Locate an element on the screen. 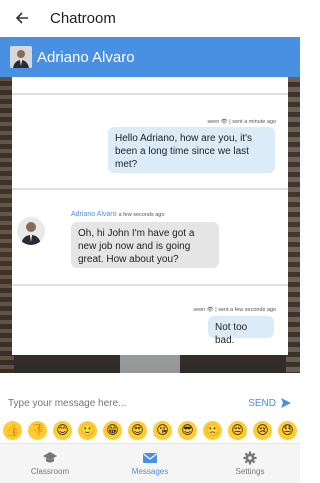 This screenshot has width=320, height=483. emoji-bar: 👍 👎 😊 🙂 😁 😍 😘 😎 🙁 😔 😢 😓 is located at coordinates (150, 430).